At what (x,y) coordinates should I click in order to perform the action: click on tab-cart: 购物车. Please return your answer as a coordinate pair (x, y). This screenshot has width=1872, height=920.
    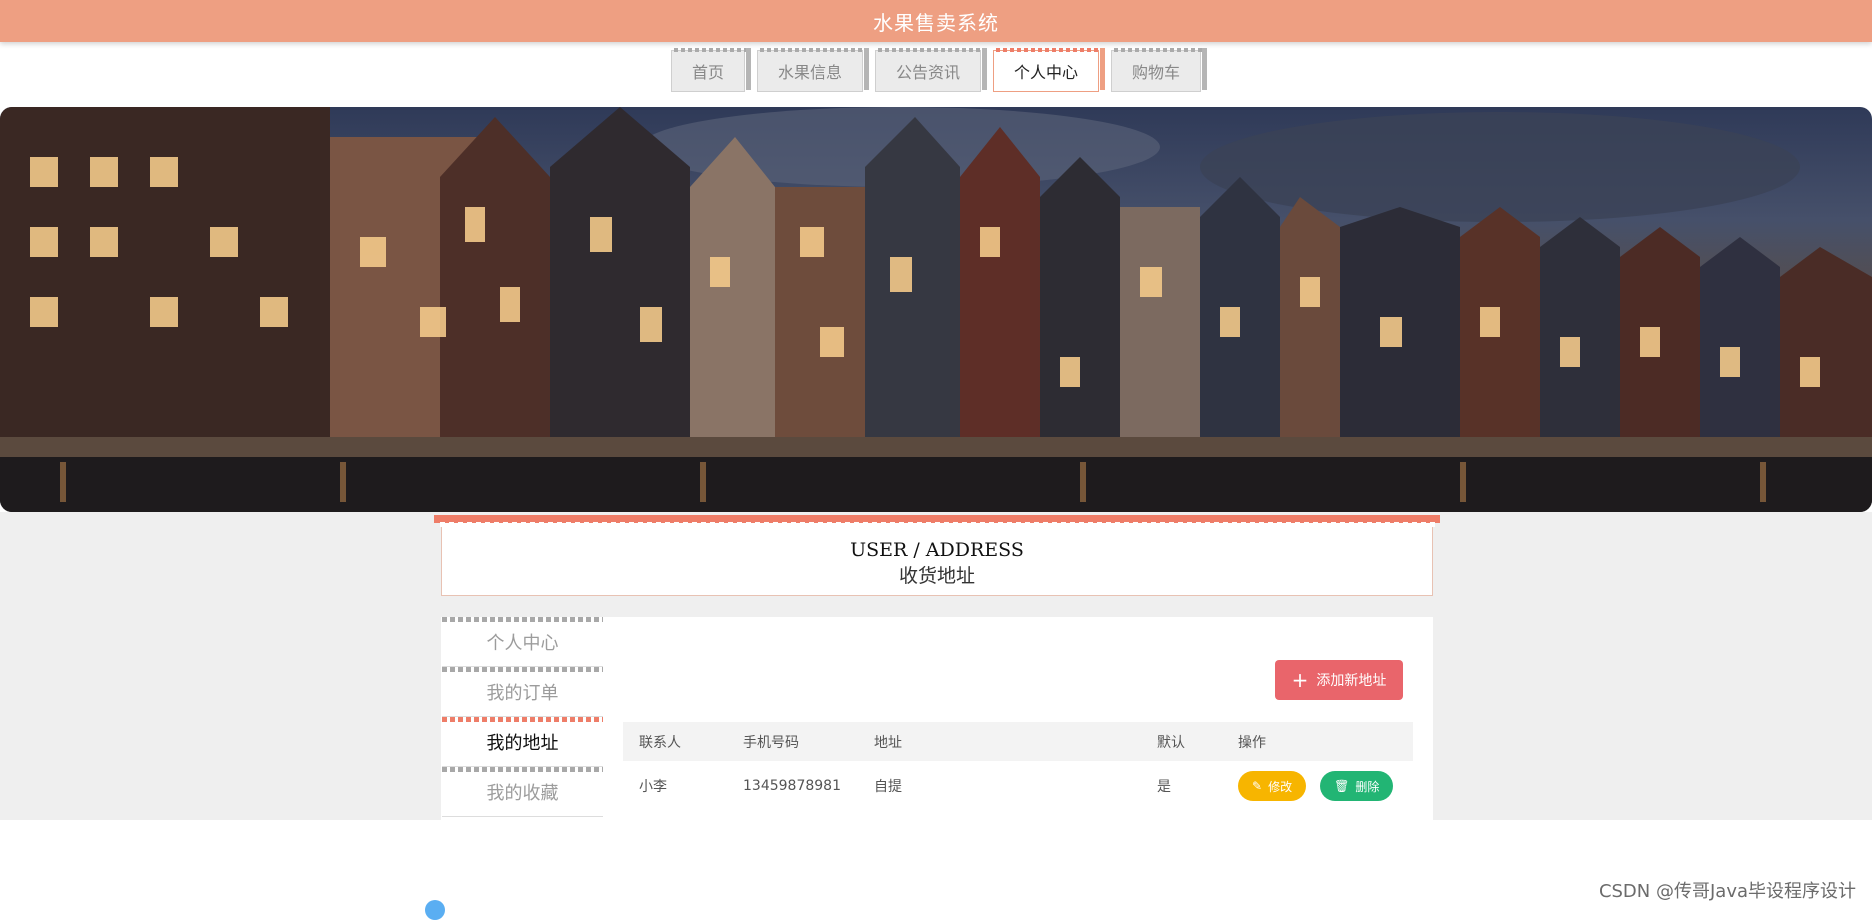
    Looking at the image, I should click on (1159, 70).